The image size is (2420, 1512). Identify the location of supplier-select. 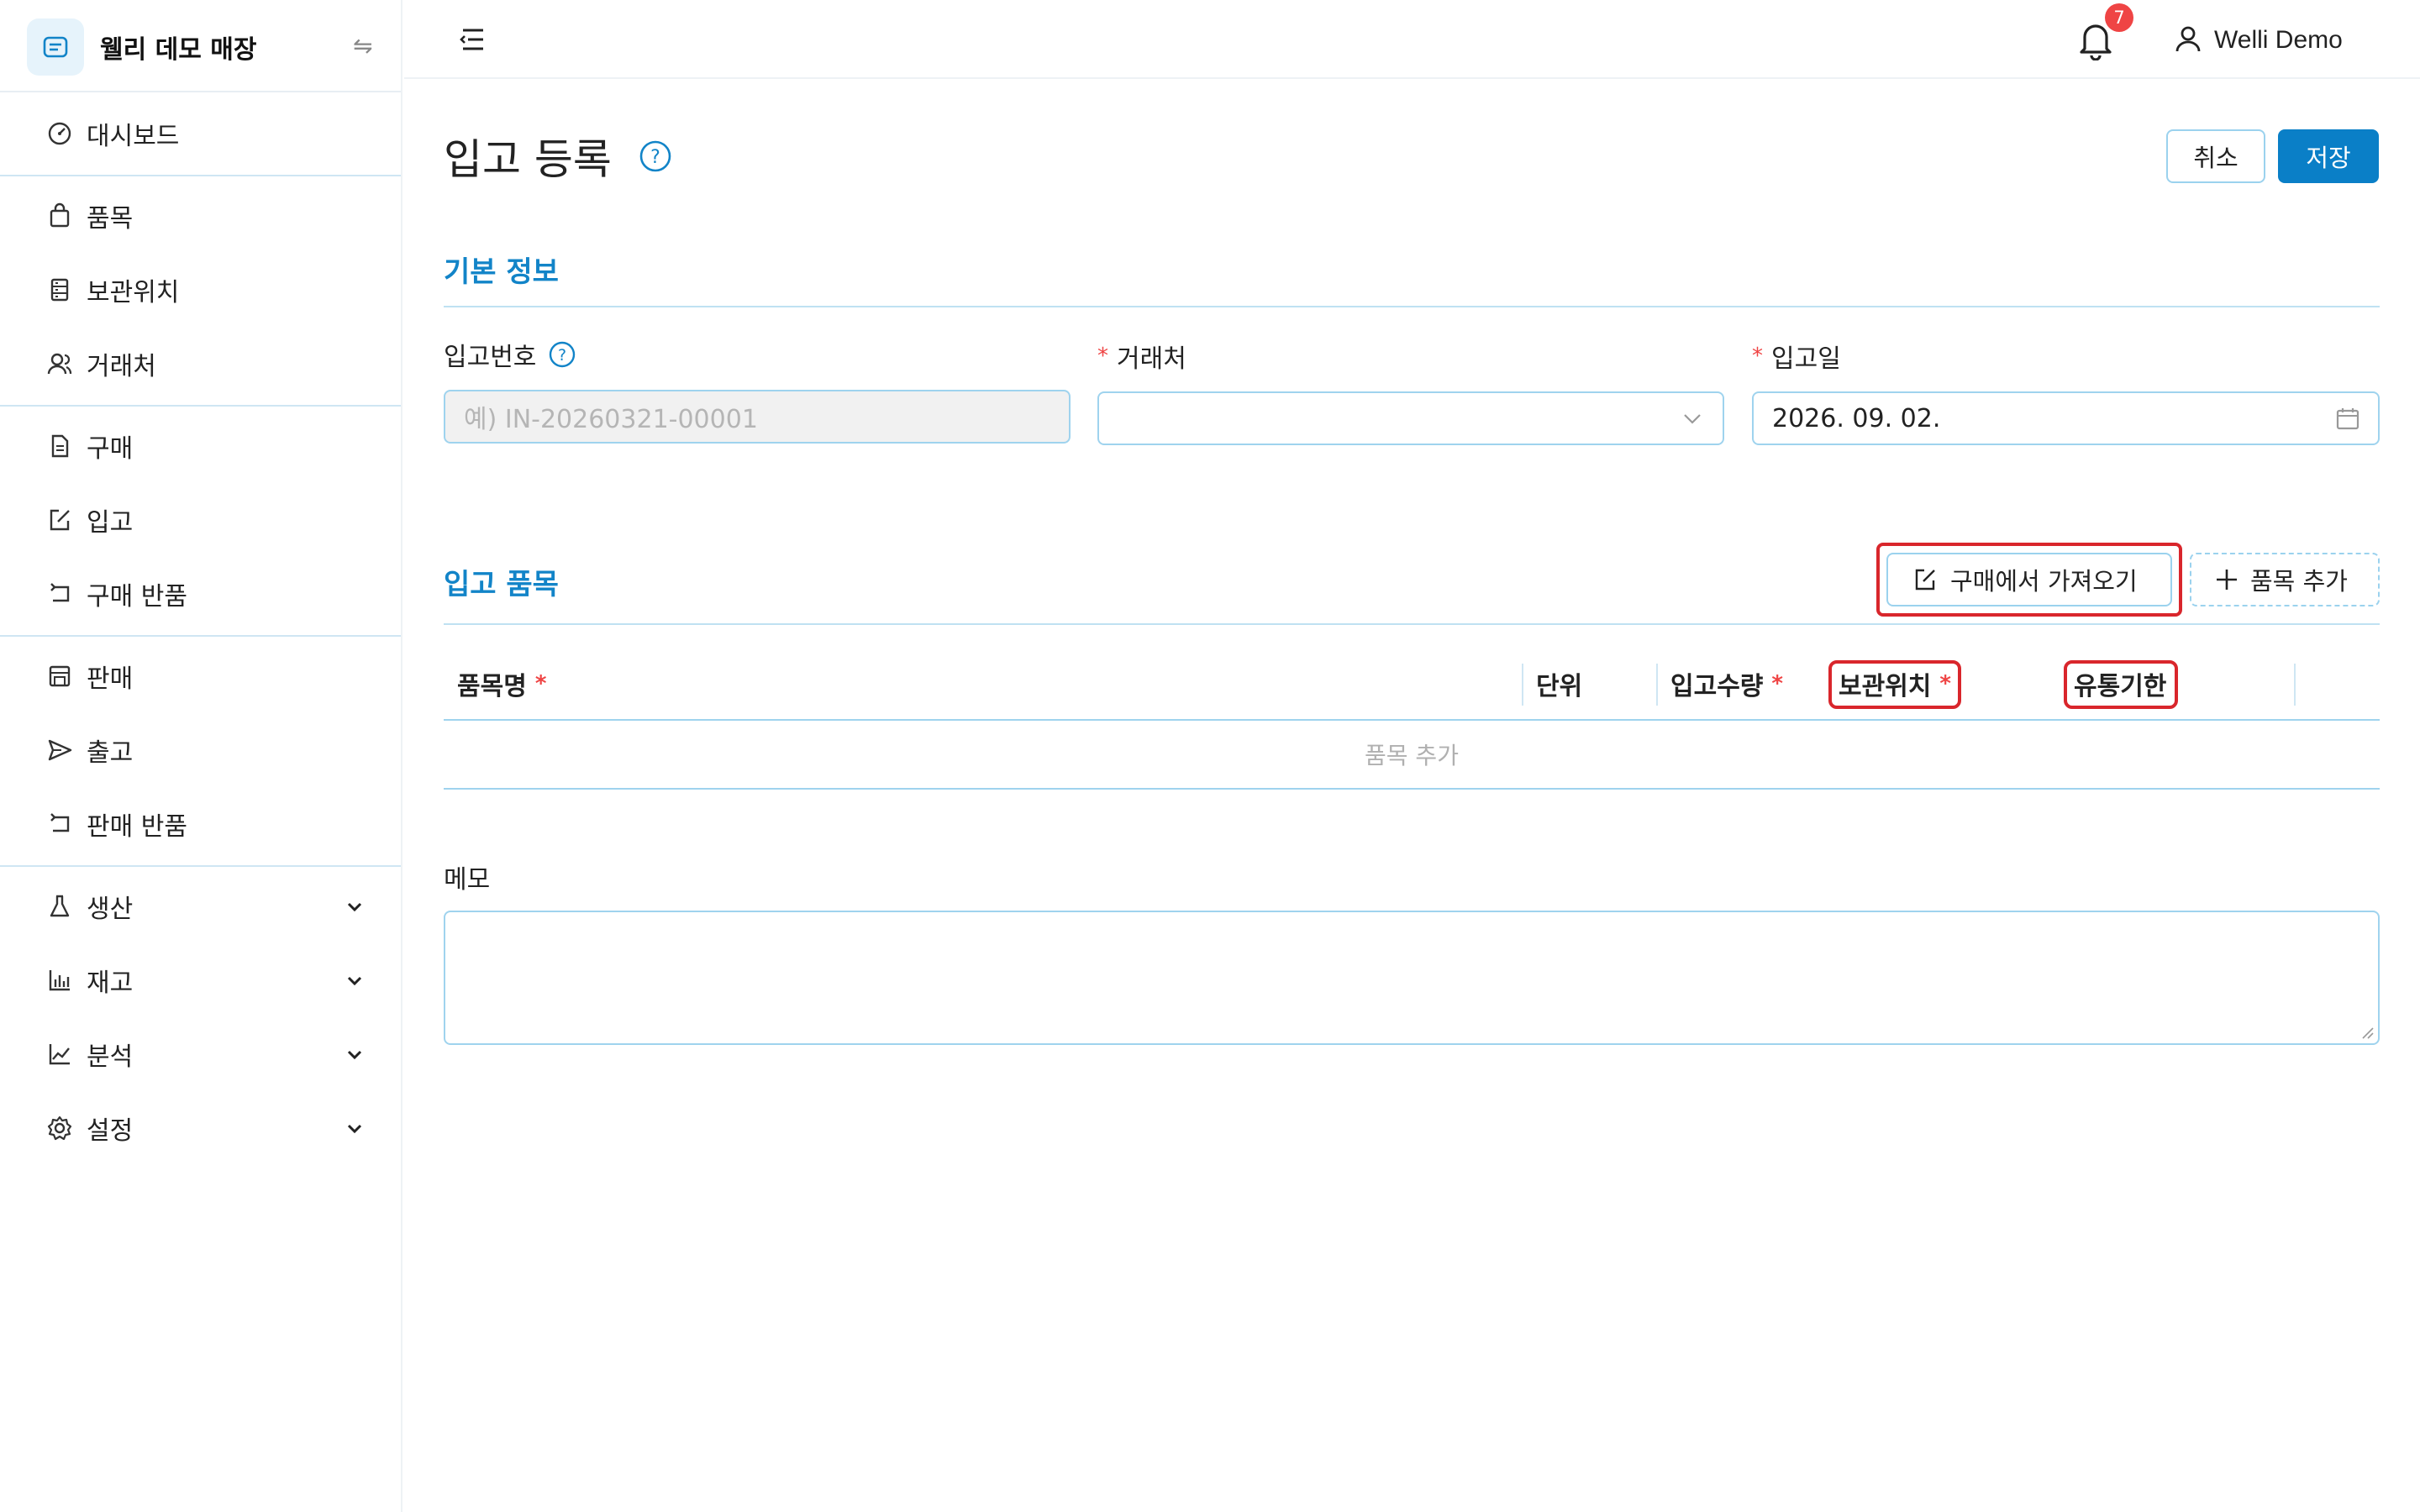
(1410, 418).